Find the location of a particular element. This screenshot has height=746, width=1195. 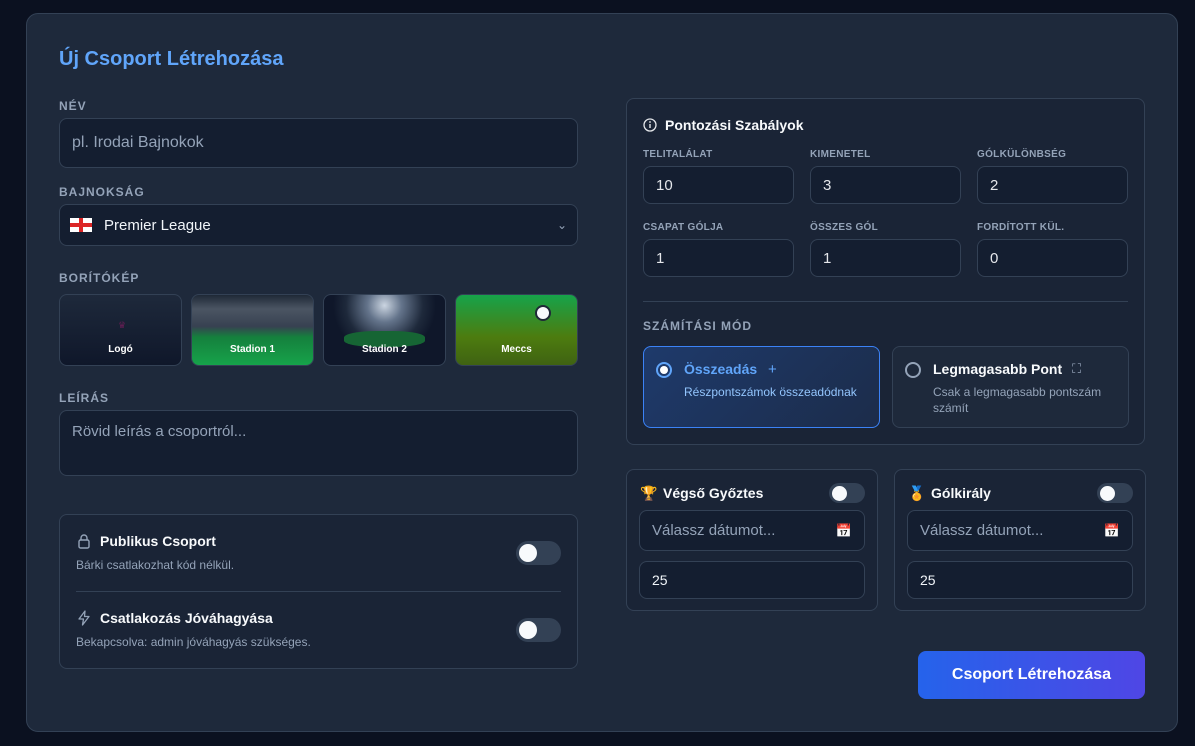

page-title: Új Csoport Létrehozása is located at coordinates (171, 59).